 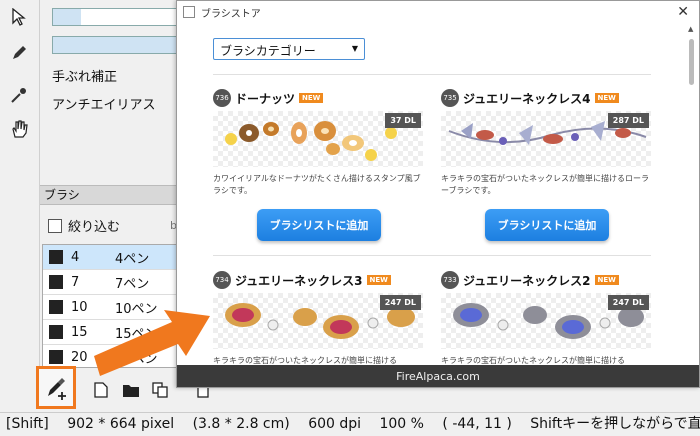 I want to click on annotation-arrow, so click(x=152, y=343).